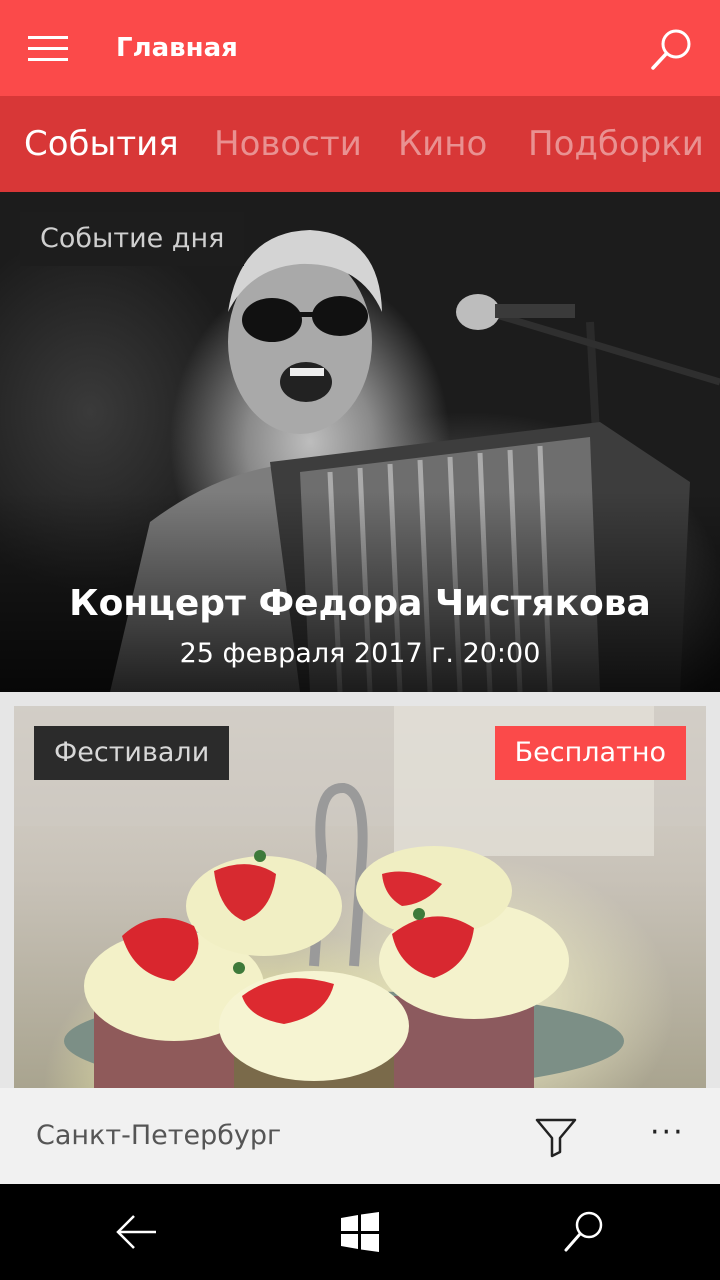 The width and height of the screenshot is (720, 1280). I want to click on tab-news: Новости, so click(288, 144).